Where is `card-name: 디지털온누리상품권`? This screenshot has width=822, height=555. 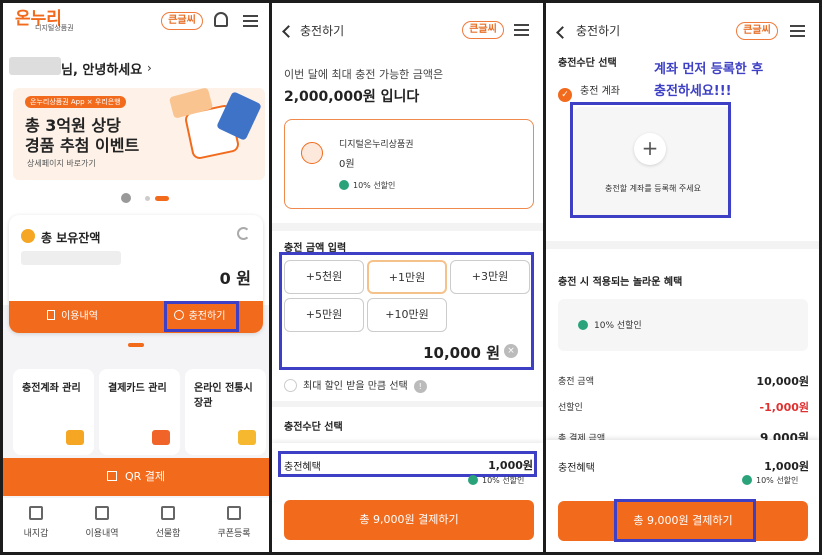 card-name: 디지털온누리상품권 is located at coordinates (376, 145).